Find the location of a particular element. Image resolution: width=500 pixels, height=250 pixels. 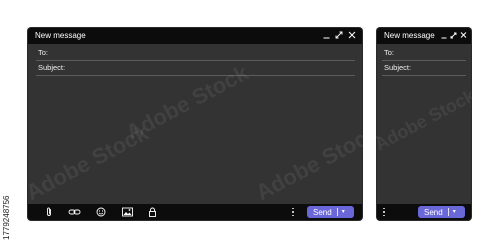

message-body is located at coordinates (424, 140).